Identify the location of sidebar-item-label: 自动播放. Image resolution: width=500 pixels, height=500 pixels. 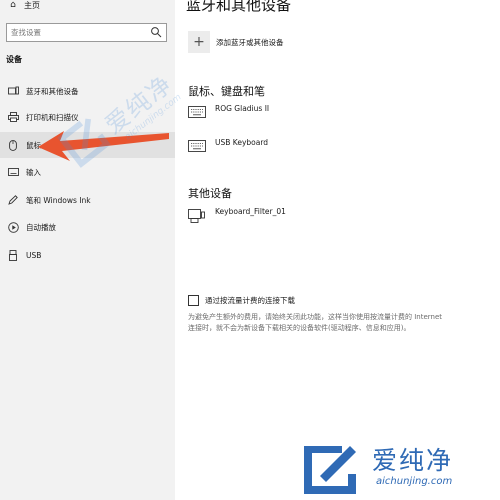
(41, 227).